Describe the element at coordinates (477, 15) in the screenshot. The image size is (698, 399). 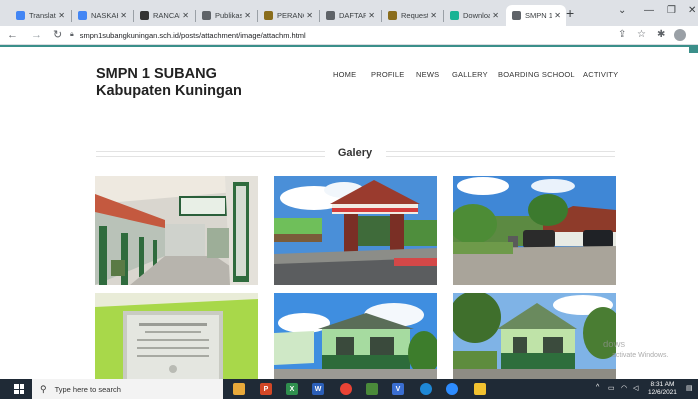
I see `browser-tab-title: Downloa` at that location.